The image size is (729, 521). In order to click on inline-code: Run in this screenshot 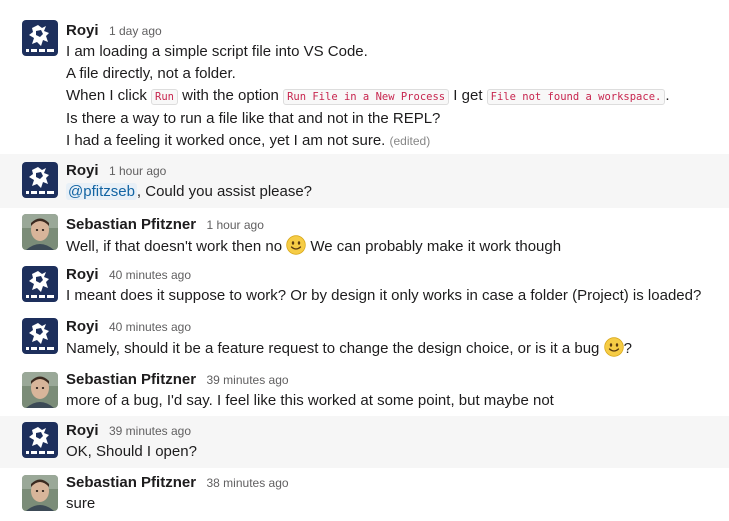, I will do `click(164, 97)`.